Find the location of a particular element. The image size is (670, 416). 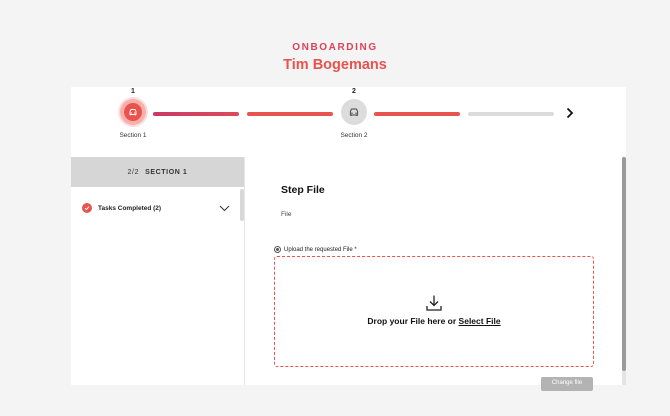

employee-name: Tim Bogemans is located at coordinates (335, 65).